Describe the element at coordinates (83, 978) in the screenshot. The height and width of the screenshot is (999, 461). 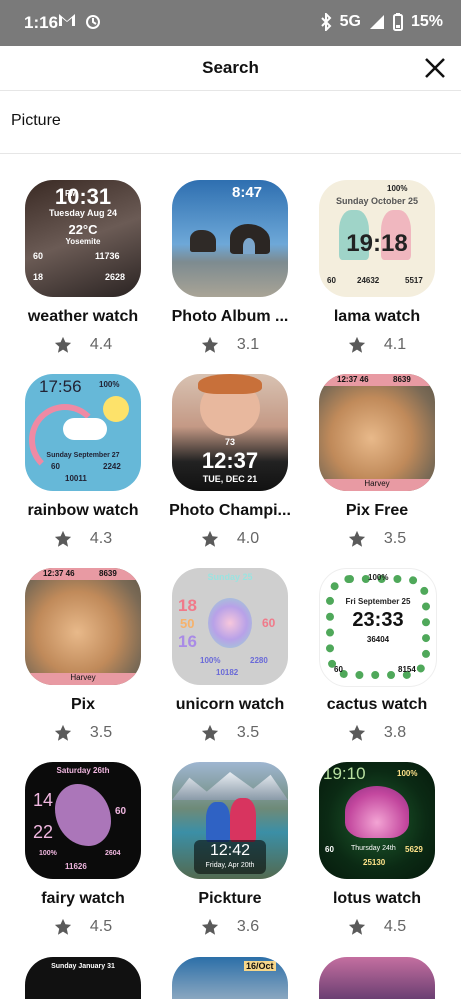
I see `watch-tile: Sunday January 31` at that location.